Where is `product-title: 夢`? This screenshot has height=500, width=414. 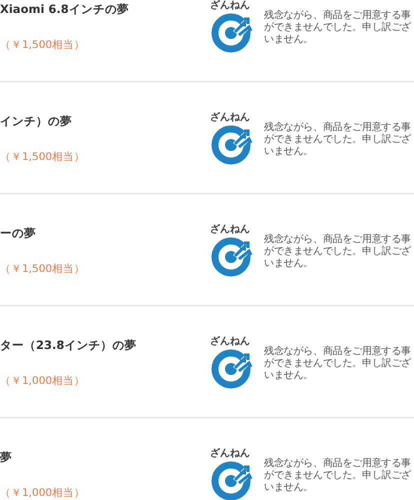 product-title: 夢 is located at coordinates (6, 457).